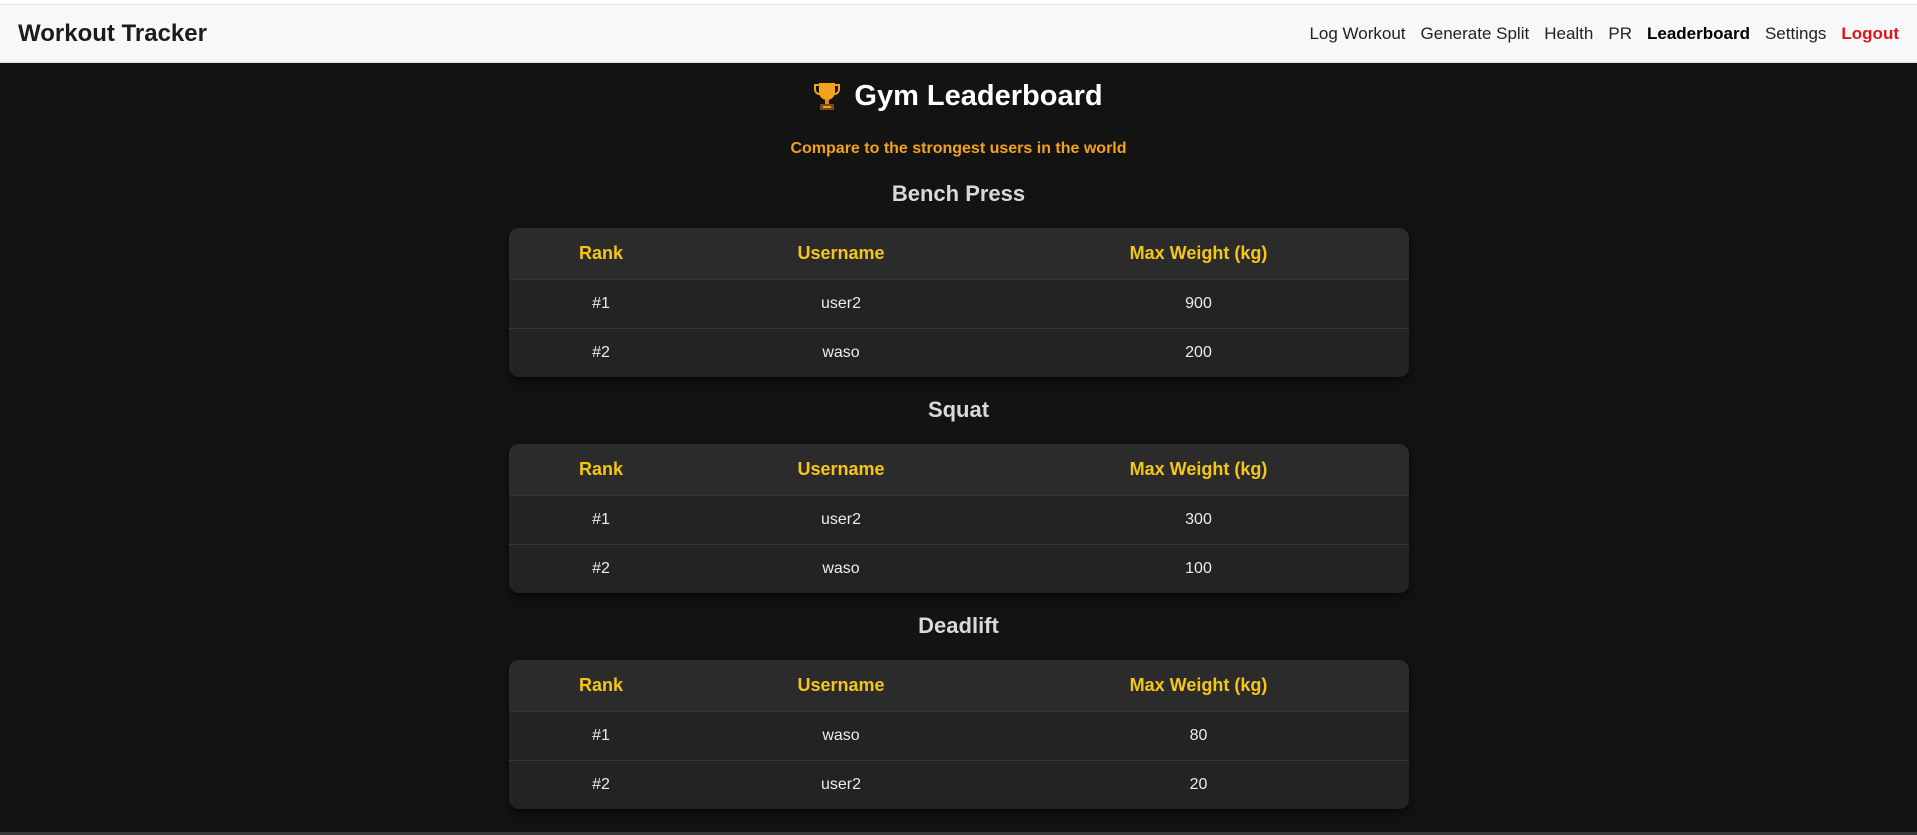 The height and width of the screenshot is (835, 1917). What do you see at coordinates (1198, 736) in the screenshot?
I see `max-weight-cell: 80` at bounding box center [1198, 736].